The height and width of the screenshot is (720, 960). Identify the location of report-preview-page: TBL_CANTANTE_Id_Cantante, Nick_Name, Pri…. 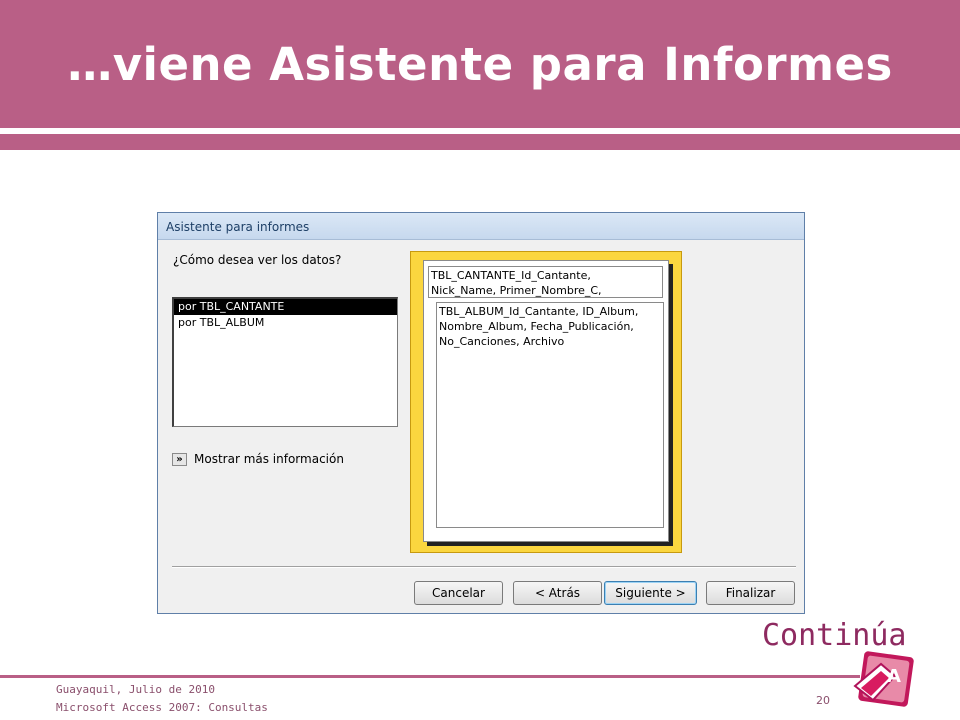
(546, 401).